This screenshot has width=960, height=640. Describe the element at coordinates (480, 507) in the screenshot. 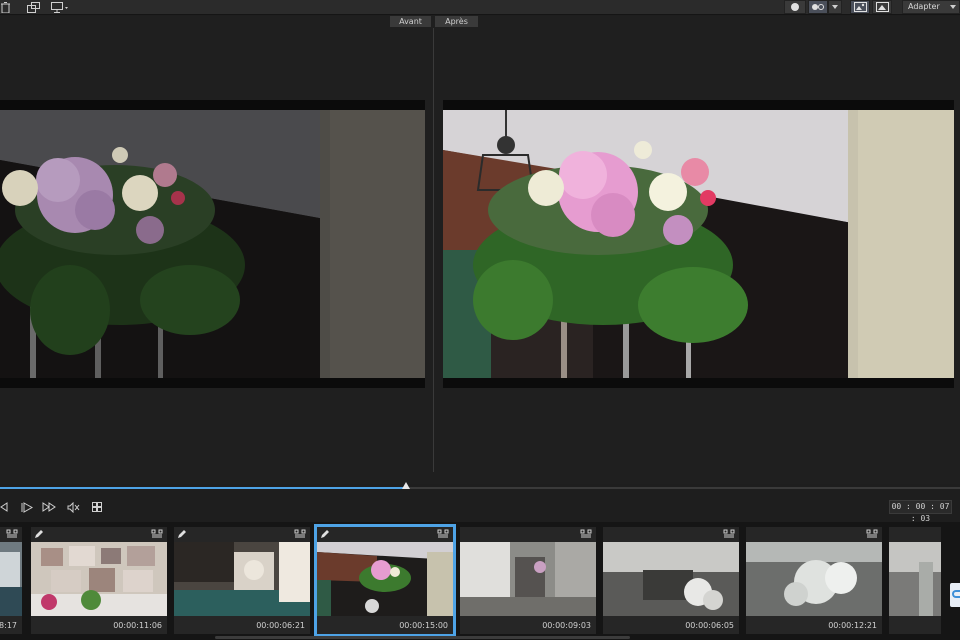

I see `transport-controls` at that location.